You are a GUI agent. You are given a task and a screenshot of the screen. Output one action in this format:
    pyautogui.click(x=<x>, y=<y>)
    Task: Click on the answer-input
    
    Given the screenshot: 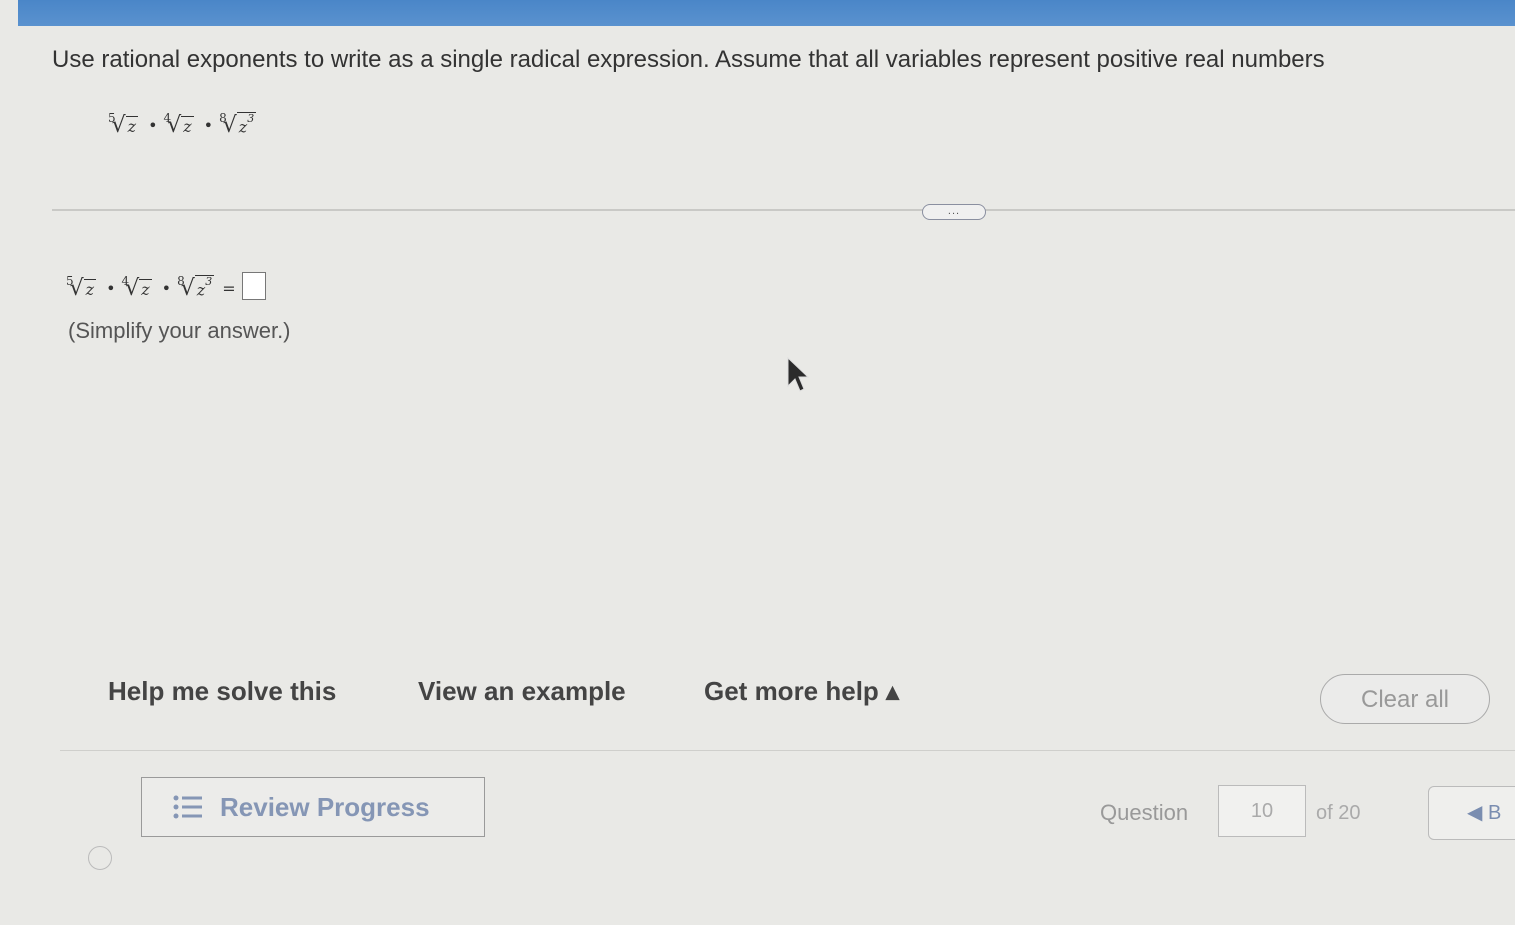 What is the action you would take?
    pyautogui.click(x=253, y=286)
    